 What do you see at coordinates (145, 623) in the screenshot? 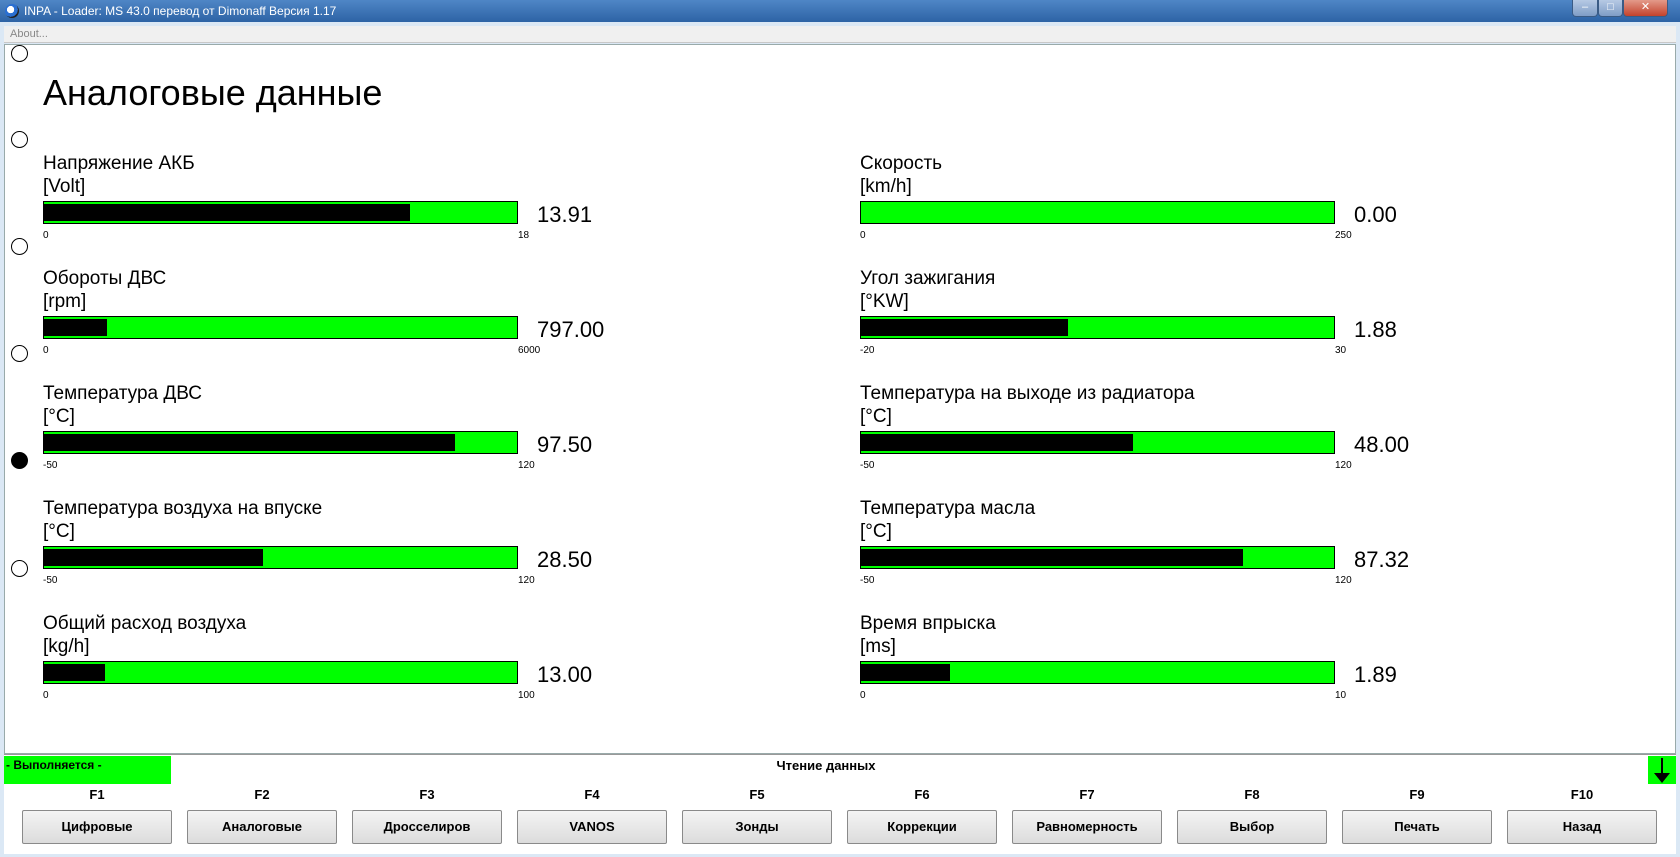
I see `gauge-label: Общий расход воздуха` at bounding box center [145, 623].